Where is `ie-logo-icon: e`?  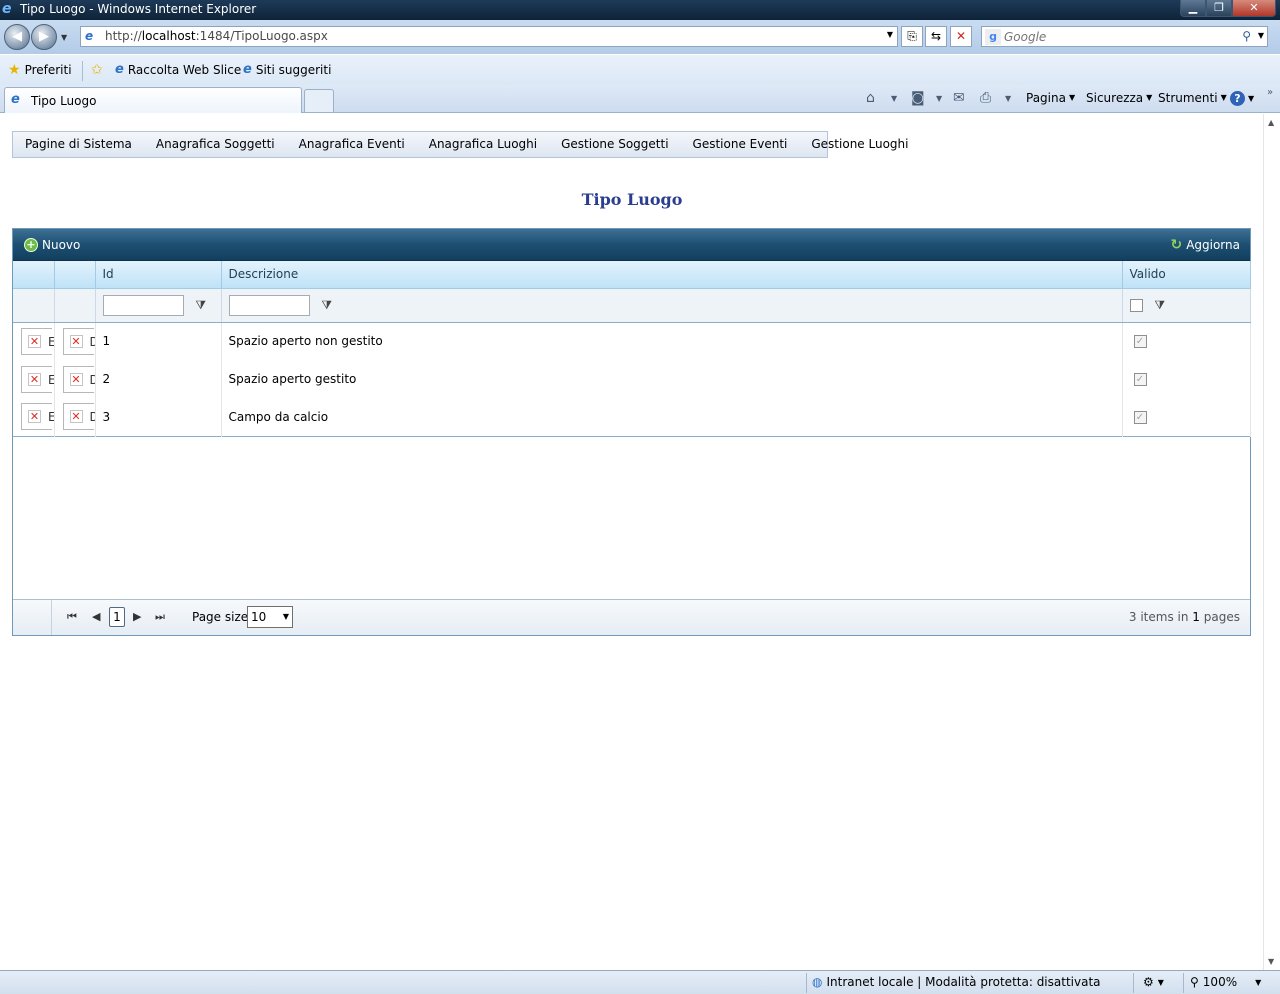
ie-logo-icon: e is located at coordinates (7, 9).